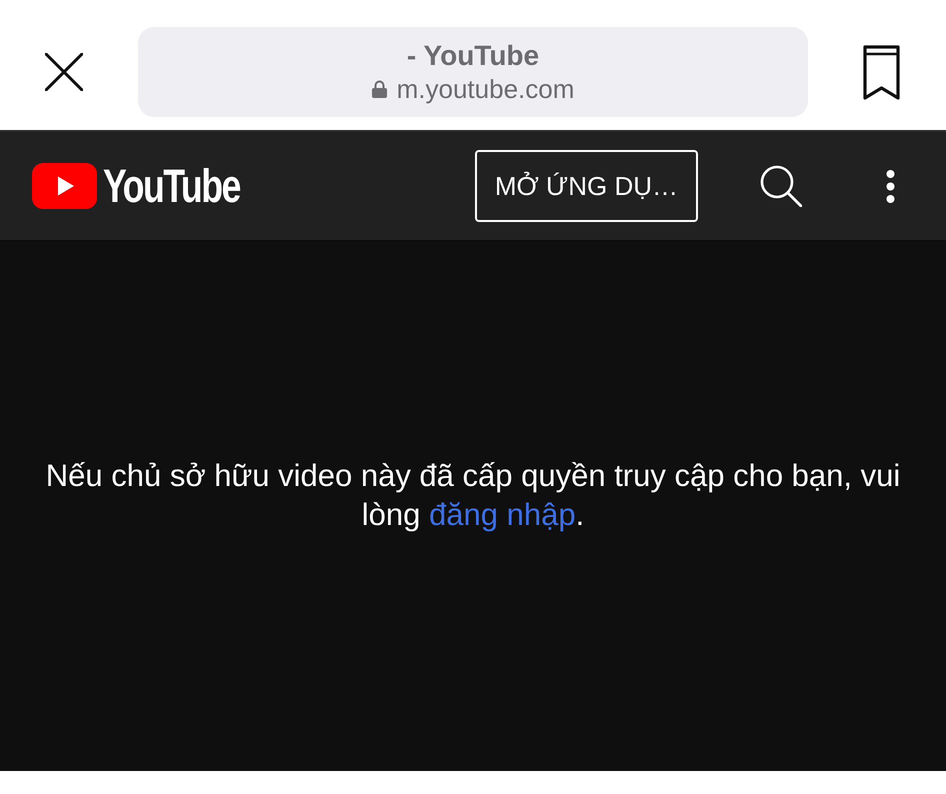  What do you see at coordinates (781, 186) in the screenshot?
I see `search-icon` at bounding box center [781, 186].